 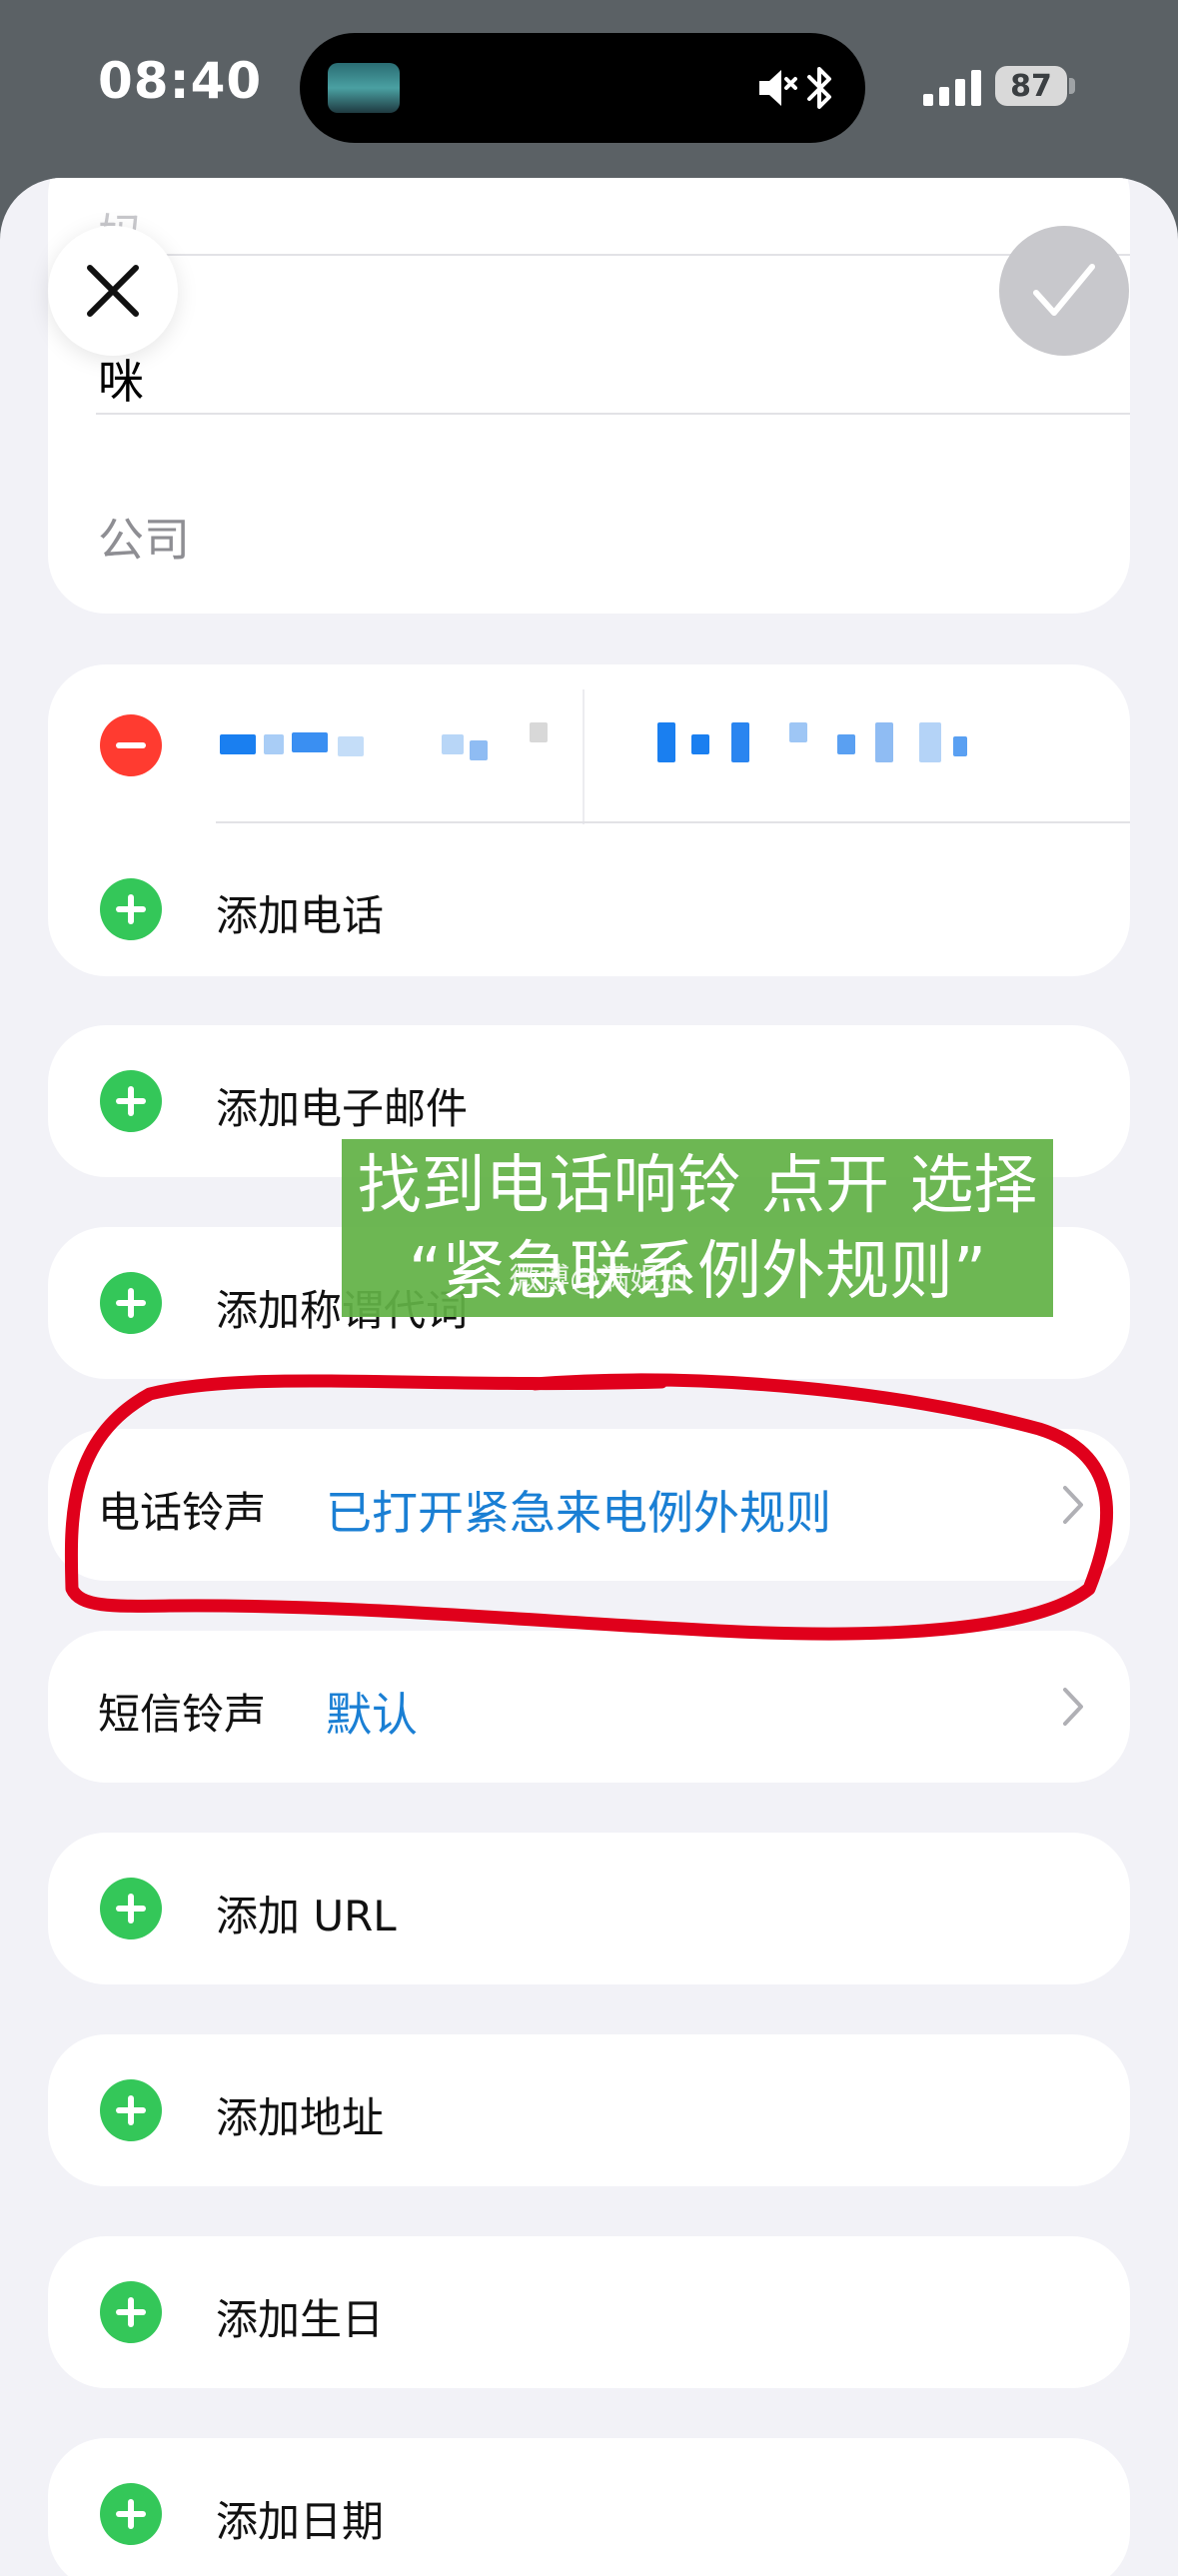 I want to click on status-time: 08:40, so click(x=180, y=81).